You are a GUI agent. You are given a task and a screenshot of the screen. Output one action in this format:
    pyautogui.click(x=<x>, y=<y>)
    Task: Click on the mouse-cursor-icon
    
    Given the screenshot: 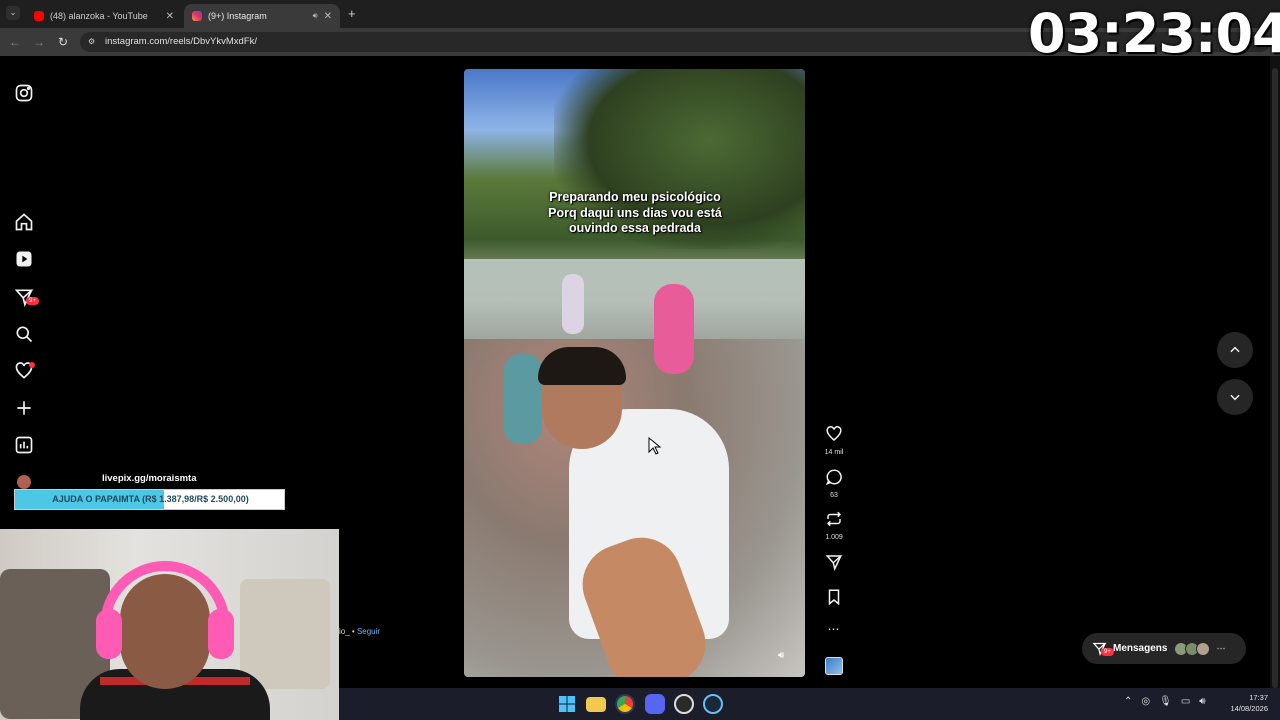 What is the action you would take?
    pyautogui.click(x=655, y=445)
    